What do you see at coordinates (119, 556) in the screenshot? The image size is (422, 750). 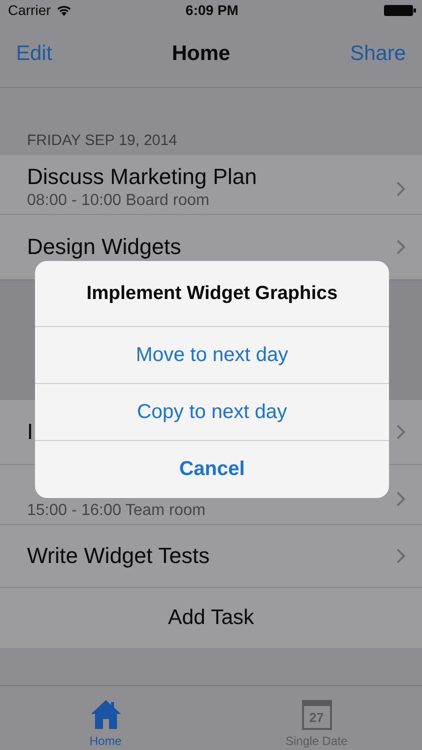 I see `task-title: Write Widget Tests` at bounding box center [119, 556].